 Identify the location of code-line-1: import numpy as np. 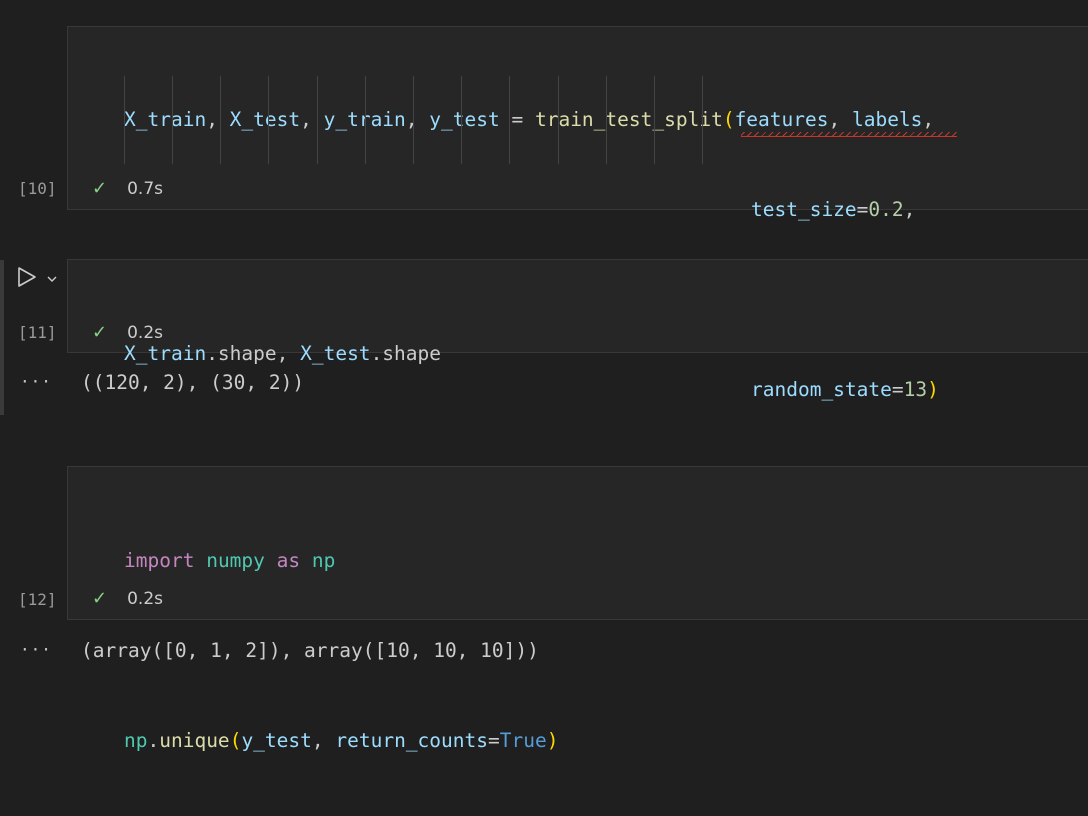
(230, 560).